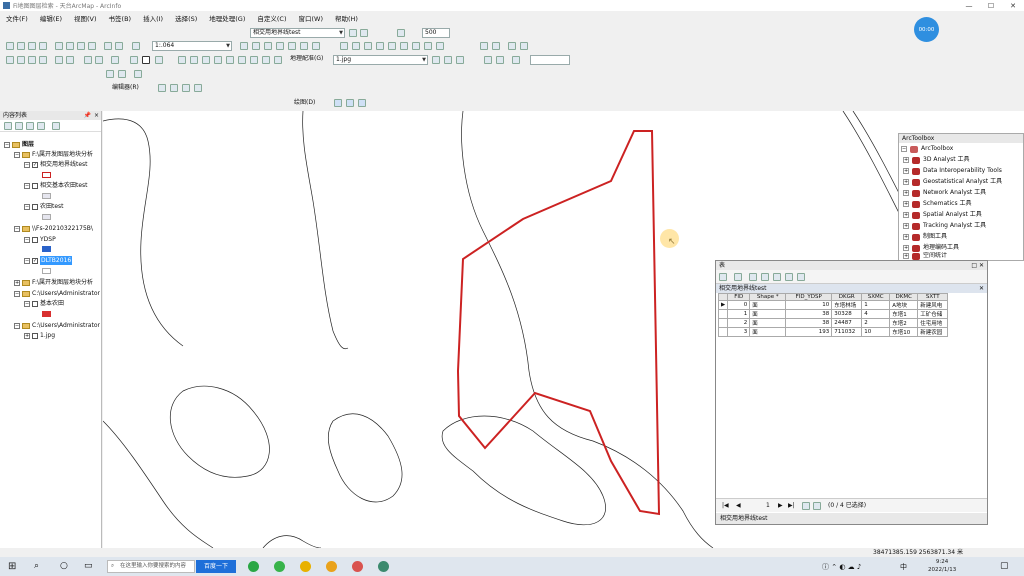 This screenshot has width=1024, height=576. I want to click on wechat-work-icon, so click(279, 566).